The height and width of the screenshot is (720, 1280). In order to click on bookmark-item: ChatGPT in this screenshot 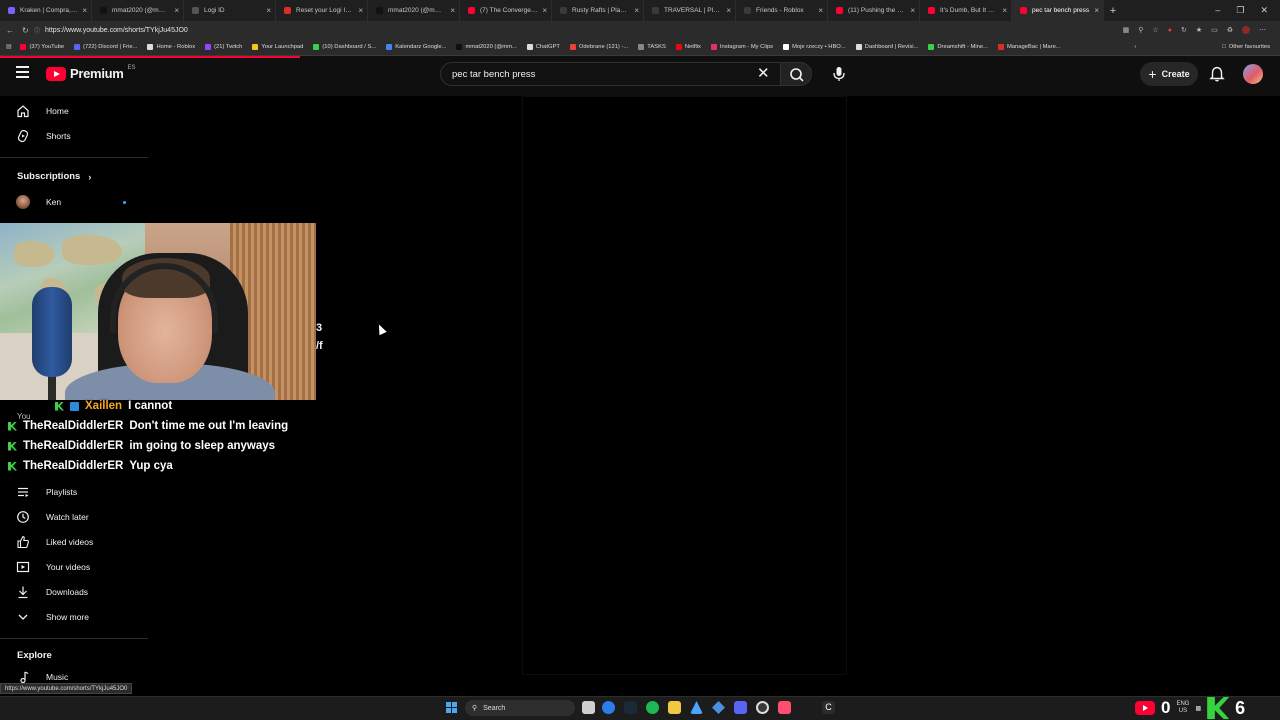, I will do `click(543, 47)`.